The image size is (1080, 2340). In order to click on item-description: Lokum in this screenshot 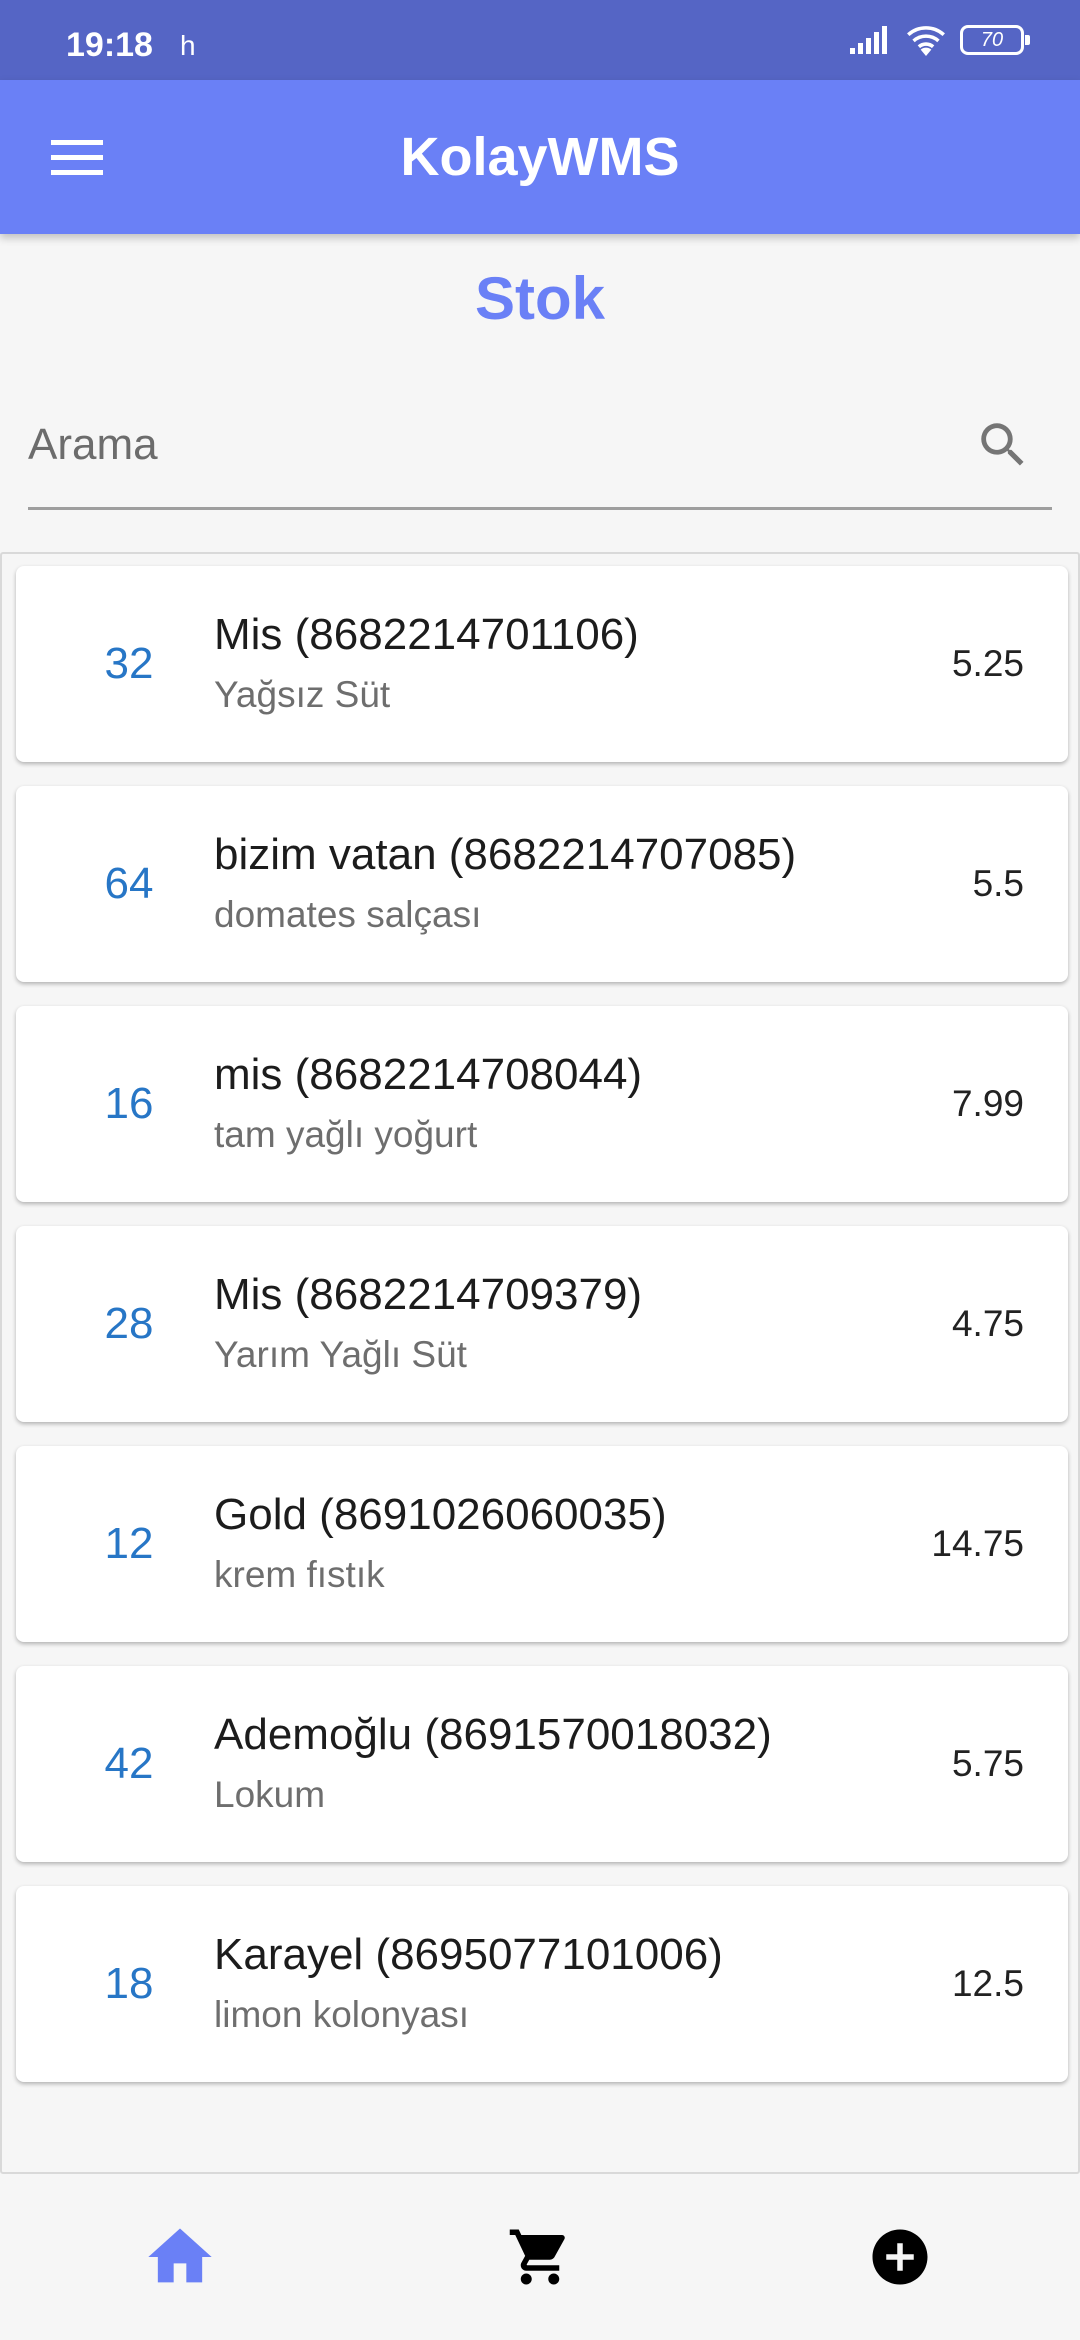, I will do `click(270, 1794)`.